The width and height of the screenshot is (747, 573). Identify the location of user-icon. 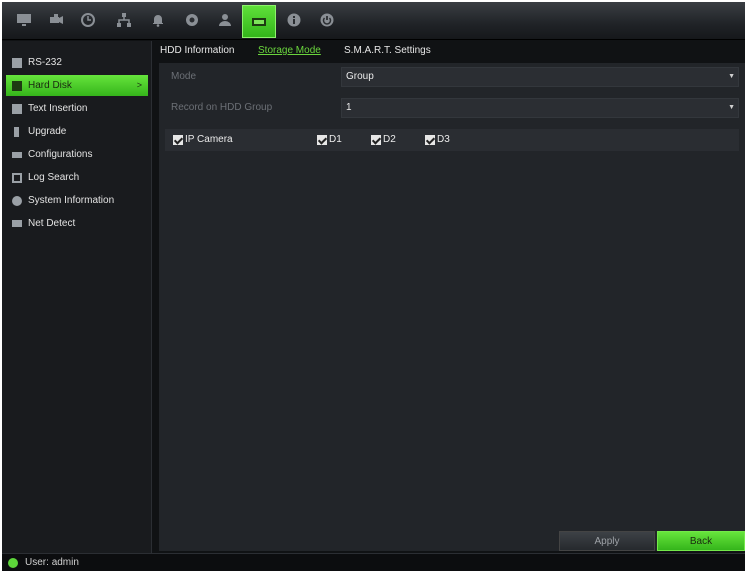
(225, 20).